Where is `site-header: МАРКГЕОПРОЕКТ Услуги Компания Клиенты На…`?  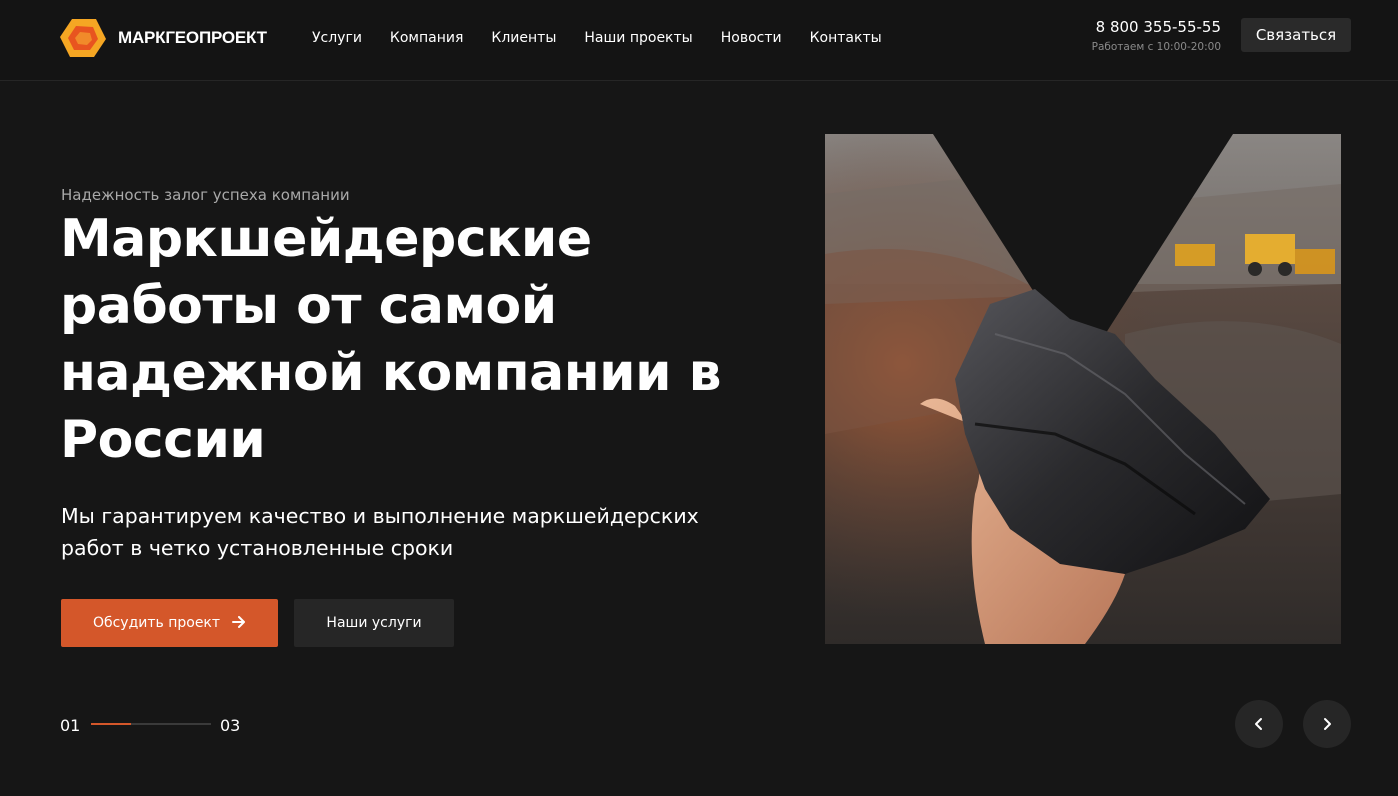 site-header: МАРКГЕОПРОЕКТ Услуги Компания Клиенты На… is located at coordinates (699, 40).